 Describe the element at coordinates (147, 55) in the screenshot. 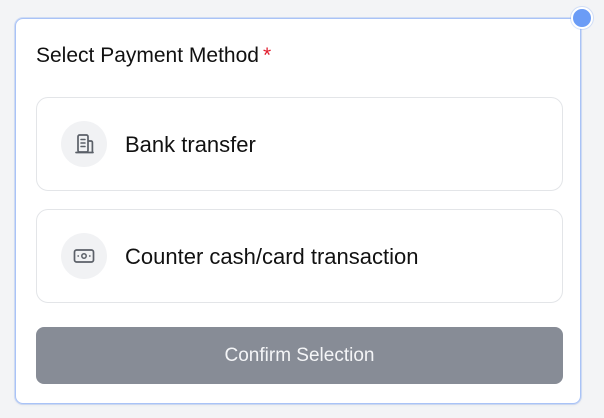

I see `form-title-text: Select Payment Method` at that location.